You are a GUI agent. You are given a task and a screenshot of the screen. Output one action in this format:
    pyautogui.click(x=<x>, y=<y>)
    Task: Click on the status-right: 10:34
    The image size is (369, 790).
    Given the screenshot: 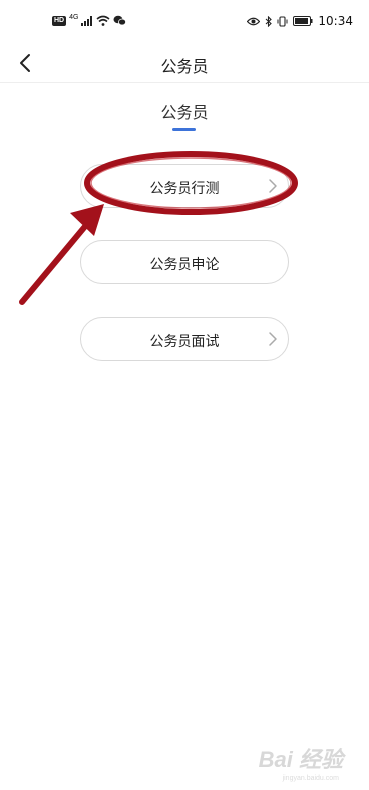 What is the action you would take?
    pyautogui.click(x=300, y=21)
    